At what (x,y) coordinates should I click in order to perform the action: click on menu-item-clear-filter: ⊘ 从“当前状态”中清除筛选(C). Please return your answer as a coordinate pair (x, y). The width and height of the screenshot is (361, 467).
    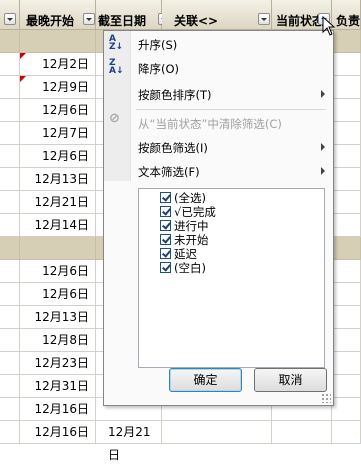
    Looking at the image, I should click on (218, 123).